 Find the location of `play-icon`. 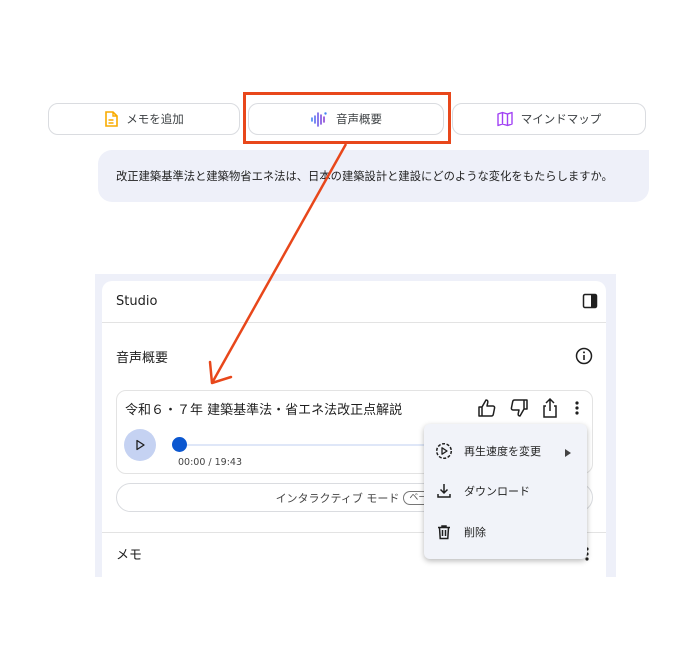

play-icon is located at coordinates (140, 445).